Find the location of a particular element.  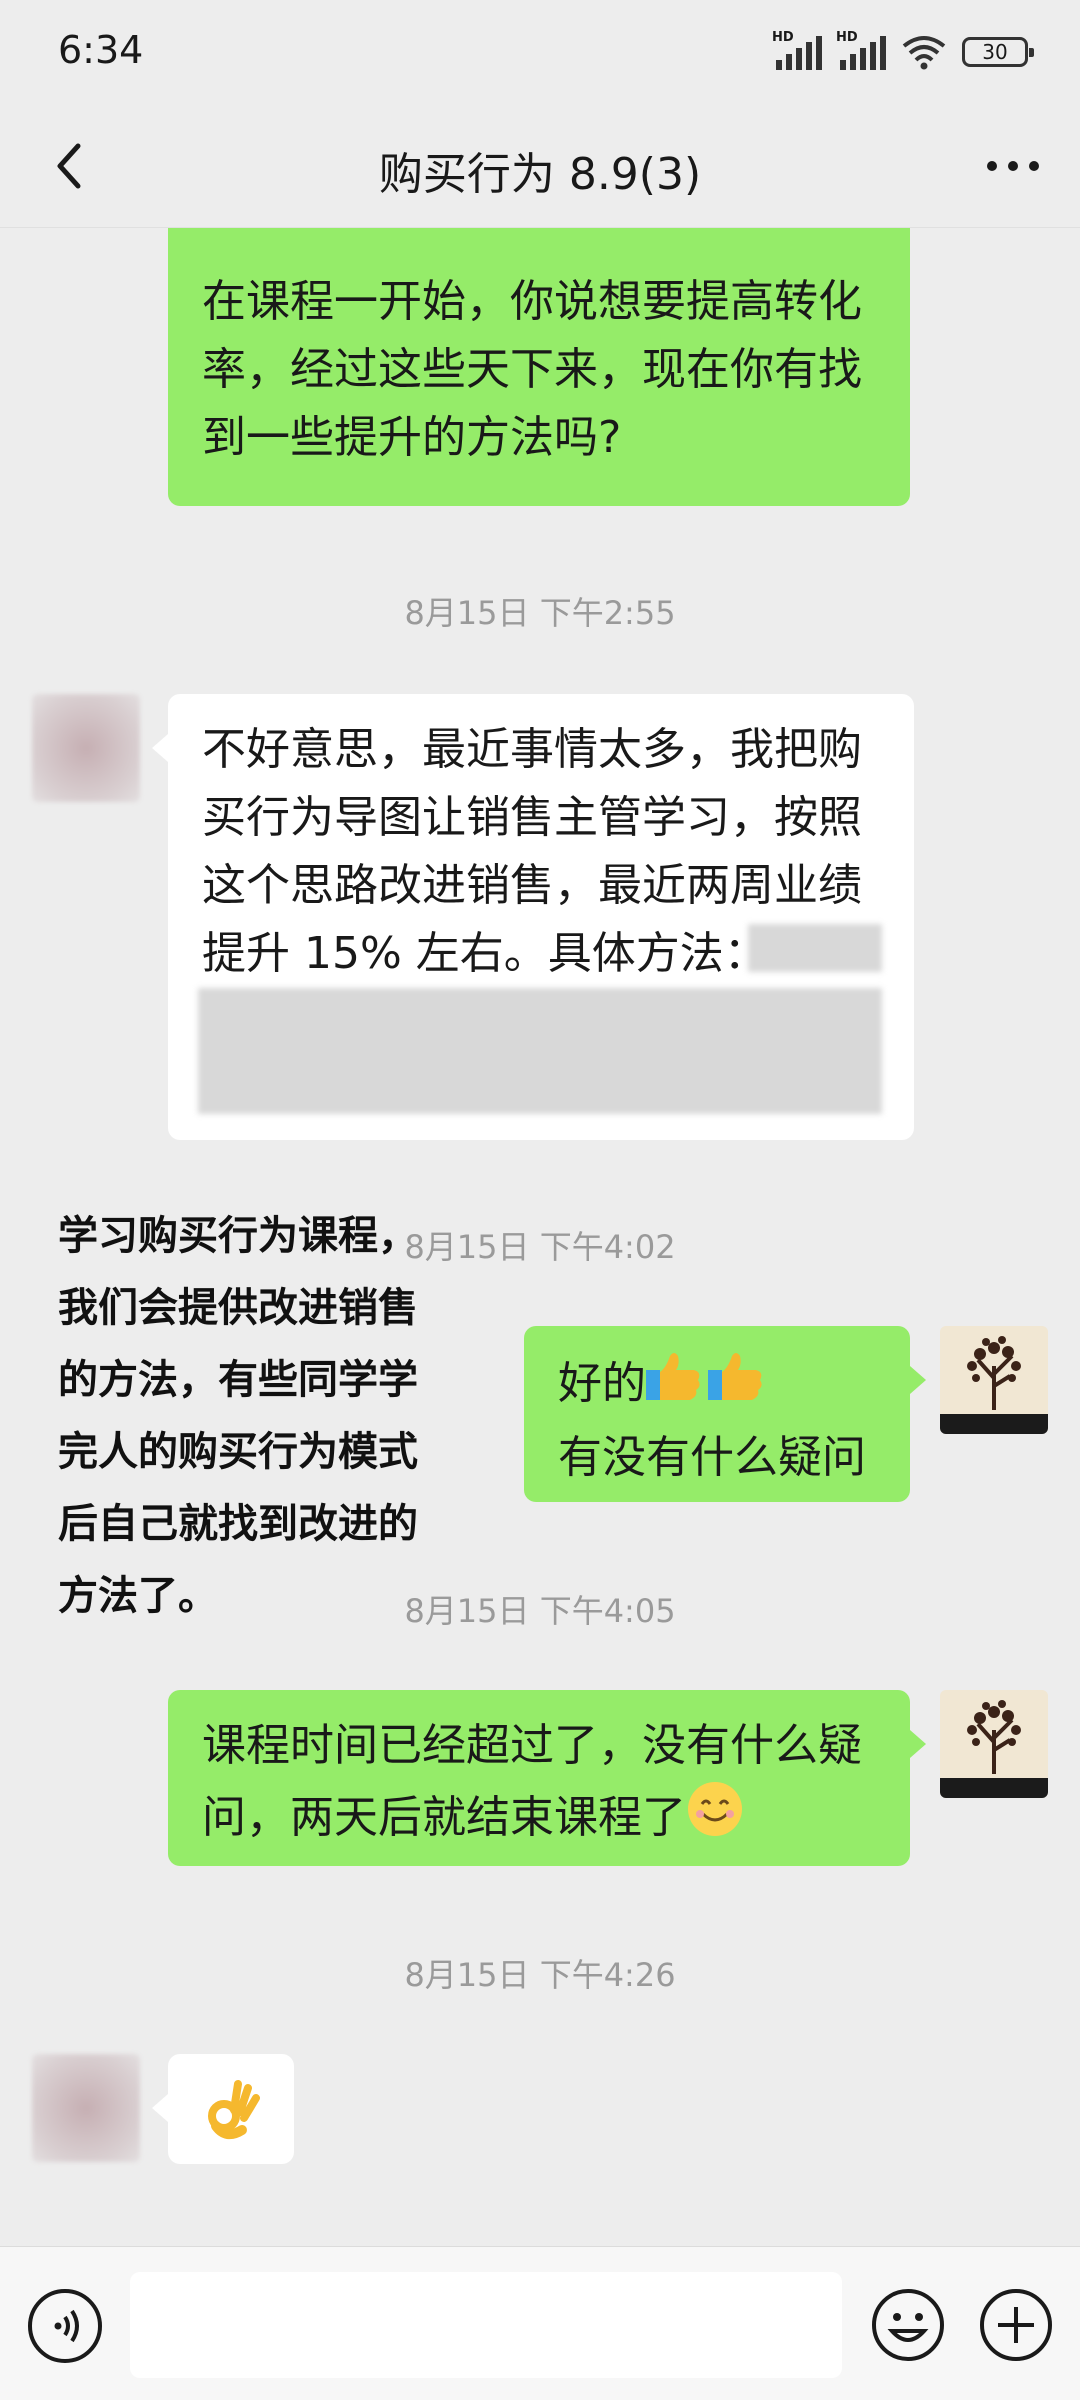

signal-icon-2: HD is located at coordinates (861, 50).